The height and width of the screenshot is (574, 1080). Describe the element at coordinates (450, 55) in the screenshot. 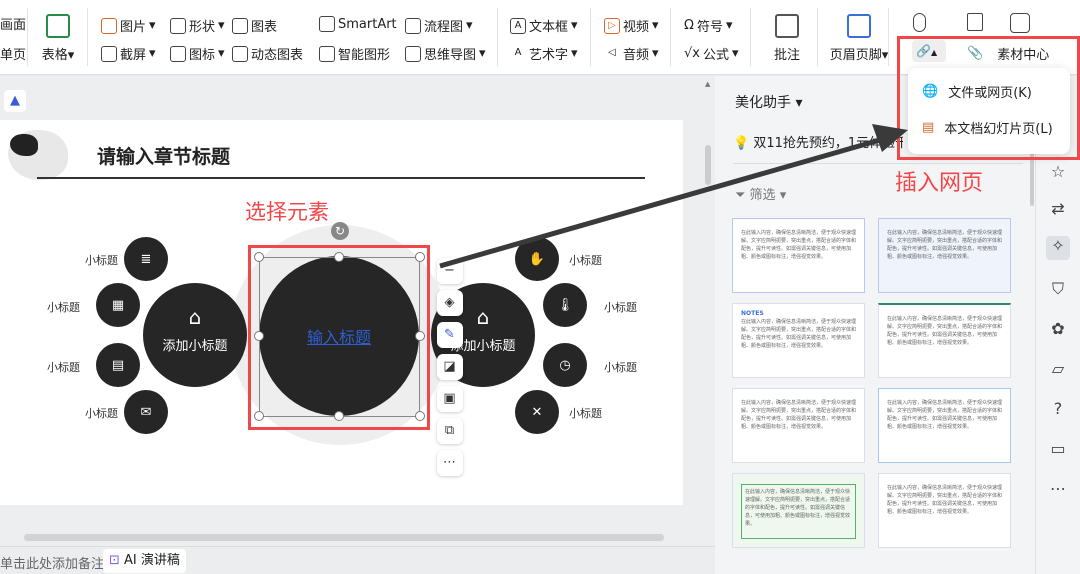

I see `label: 思维导图` at that location.